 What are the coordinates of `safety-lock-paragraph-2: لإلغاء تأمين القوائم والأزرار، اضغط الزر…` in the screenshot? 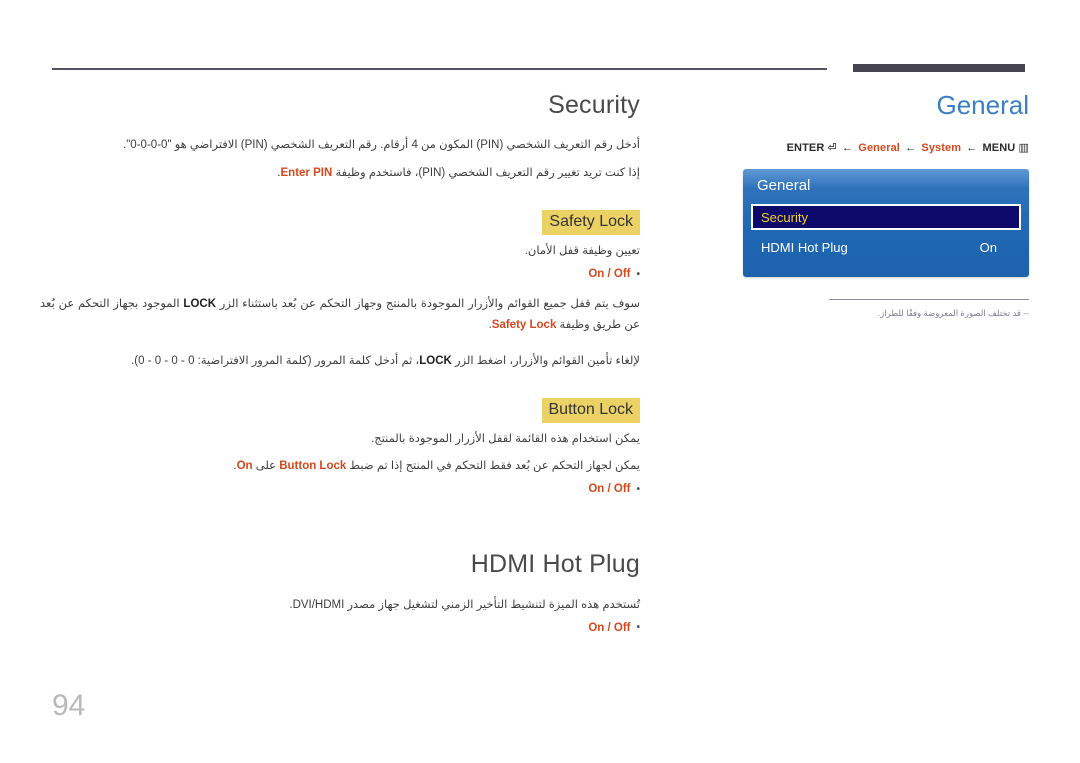 It's located at (340, 361).